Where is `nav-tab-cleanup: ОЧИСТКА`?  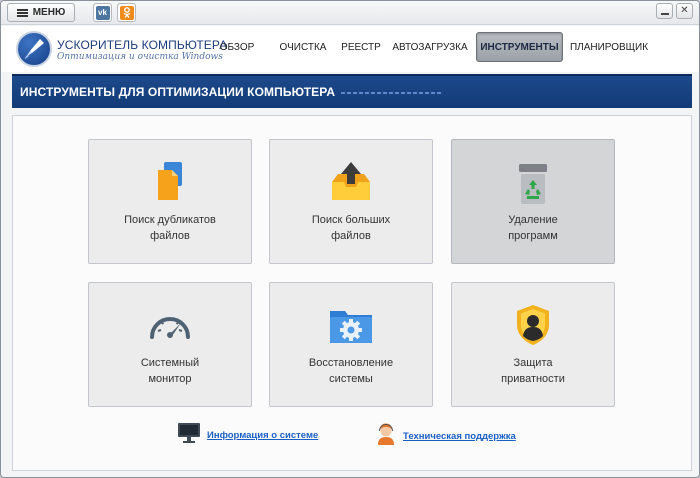 nav-tab-cleanup: ОЧИСТКА is located at coordinates (303, 47).